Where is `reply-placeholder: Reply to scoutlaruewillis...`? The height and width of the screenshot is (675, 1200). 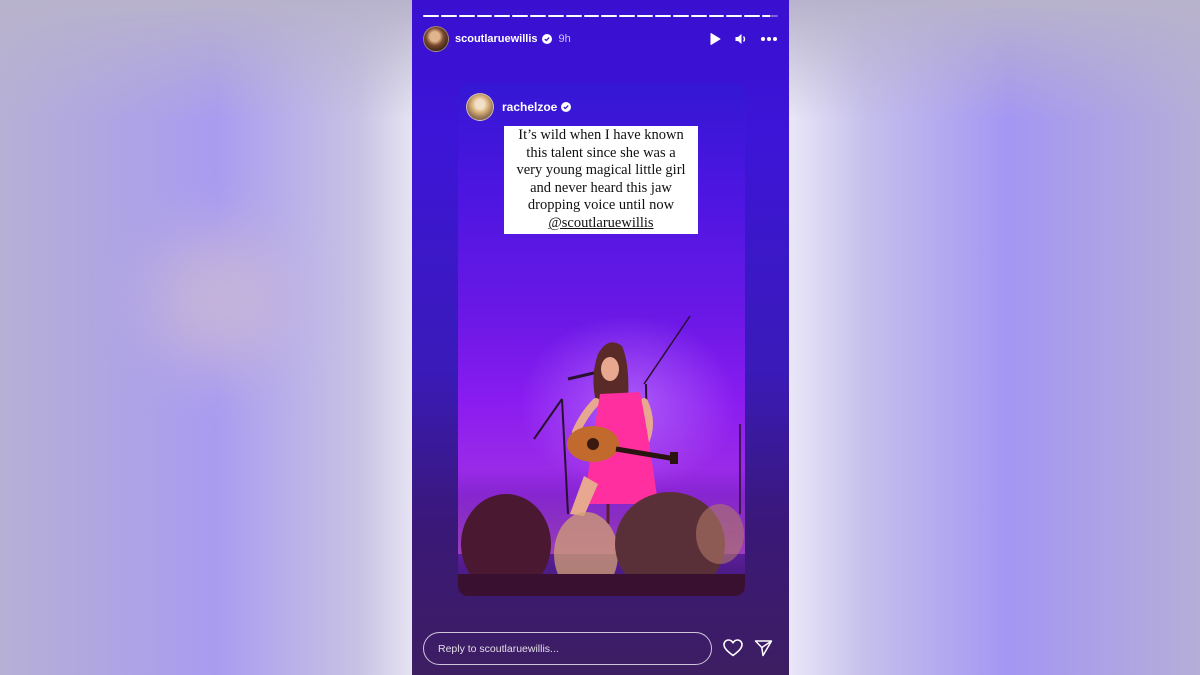
reply-placeholder: Reply to scoutlaruewillis... is located at coordinates (498, 648).